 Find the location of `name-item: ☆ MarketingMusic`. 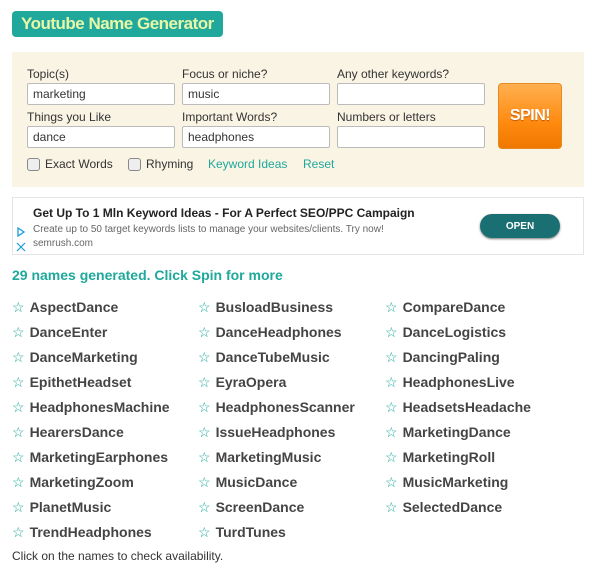

name-item: ☆ MarketingMusic is located at coordinates (259, 457).